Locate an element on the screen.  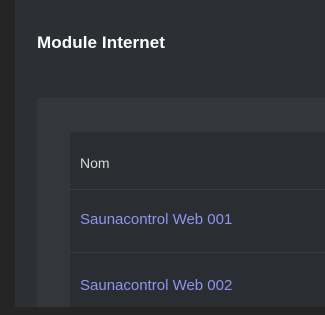
column-header-nom: Nom is located at coordinates (95, 163).